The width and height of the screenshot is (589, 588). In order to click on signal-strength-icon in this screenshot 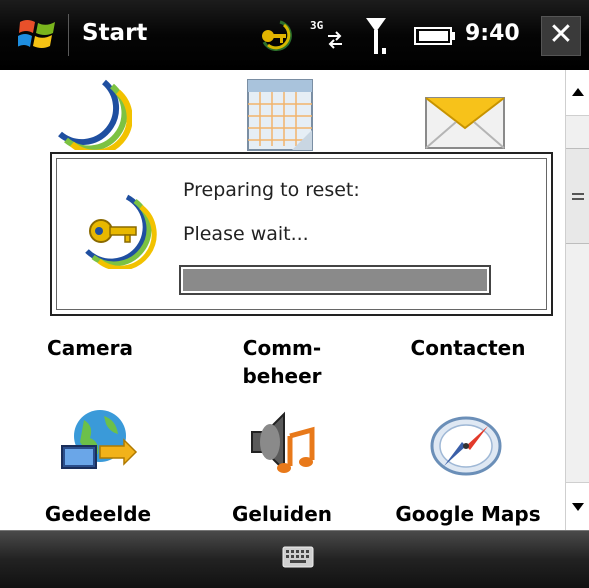, I will do `click(377, 38)`.